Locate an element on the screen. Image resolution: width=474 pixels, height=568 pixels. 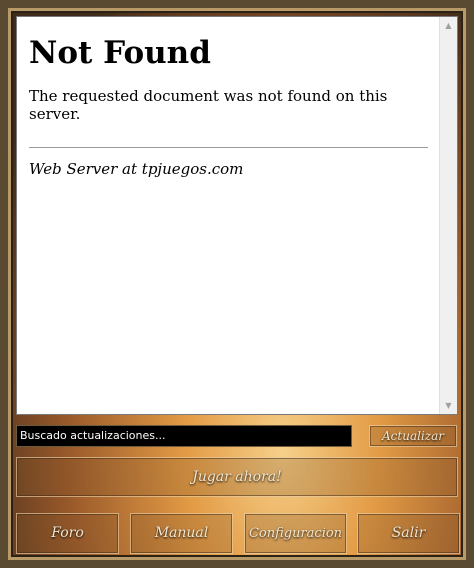
divider is located at coordinates (228, 147).